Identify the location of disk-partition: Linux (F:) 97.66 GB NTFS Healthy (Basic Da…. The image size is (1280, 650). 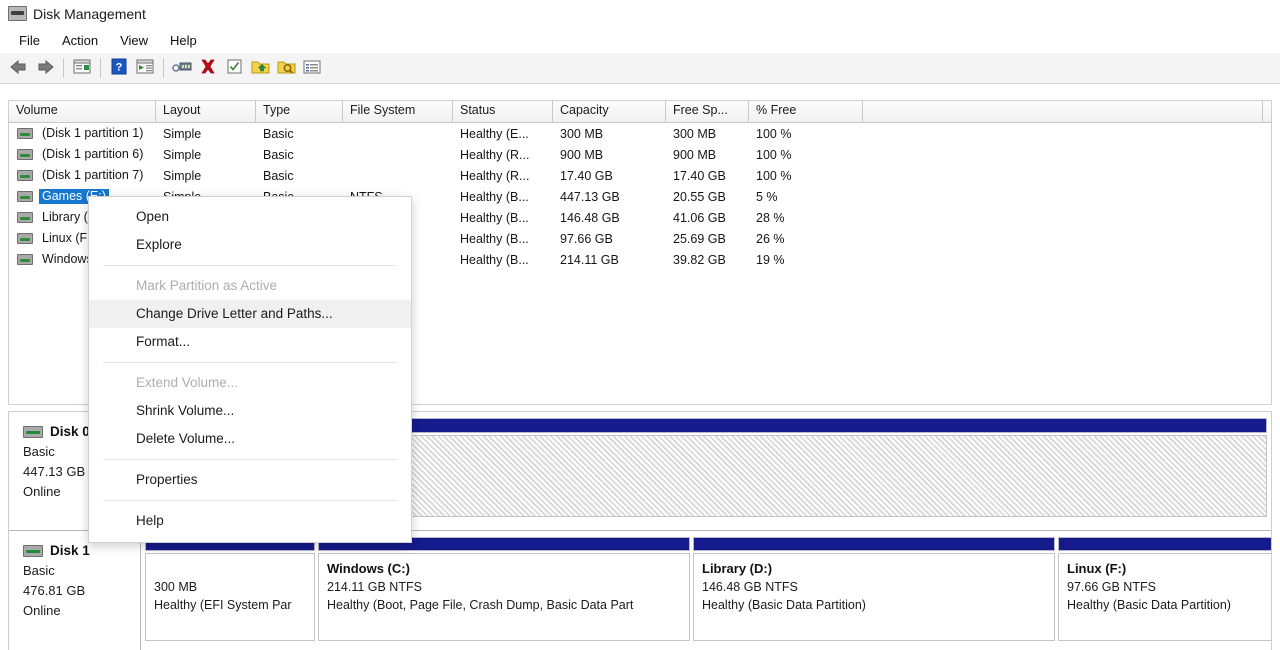
(1164, 589).